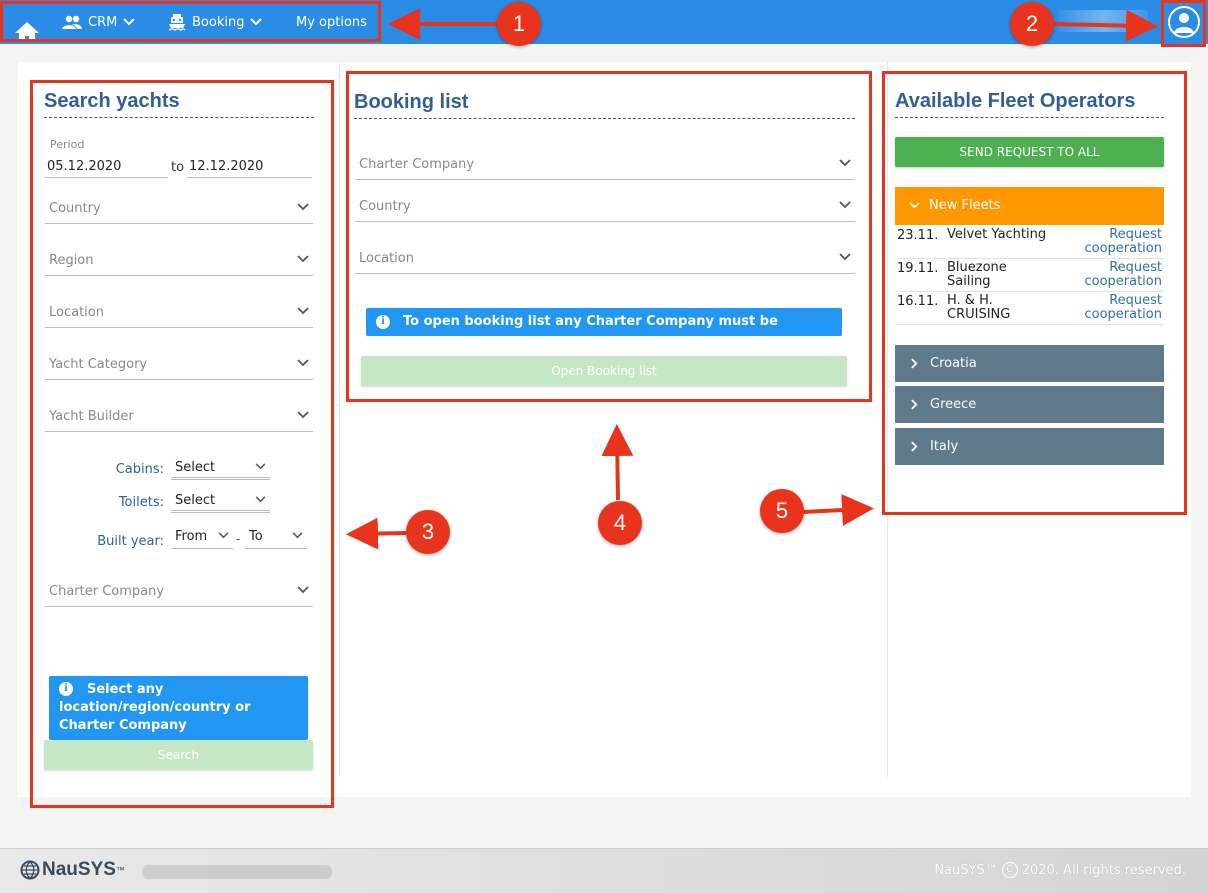  What do you see at coordinates (237, 872) in the screenshot?
I see `blurred-company-name` at bounding box center [237, 872].